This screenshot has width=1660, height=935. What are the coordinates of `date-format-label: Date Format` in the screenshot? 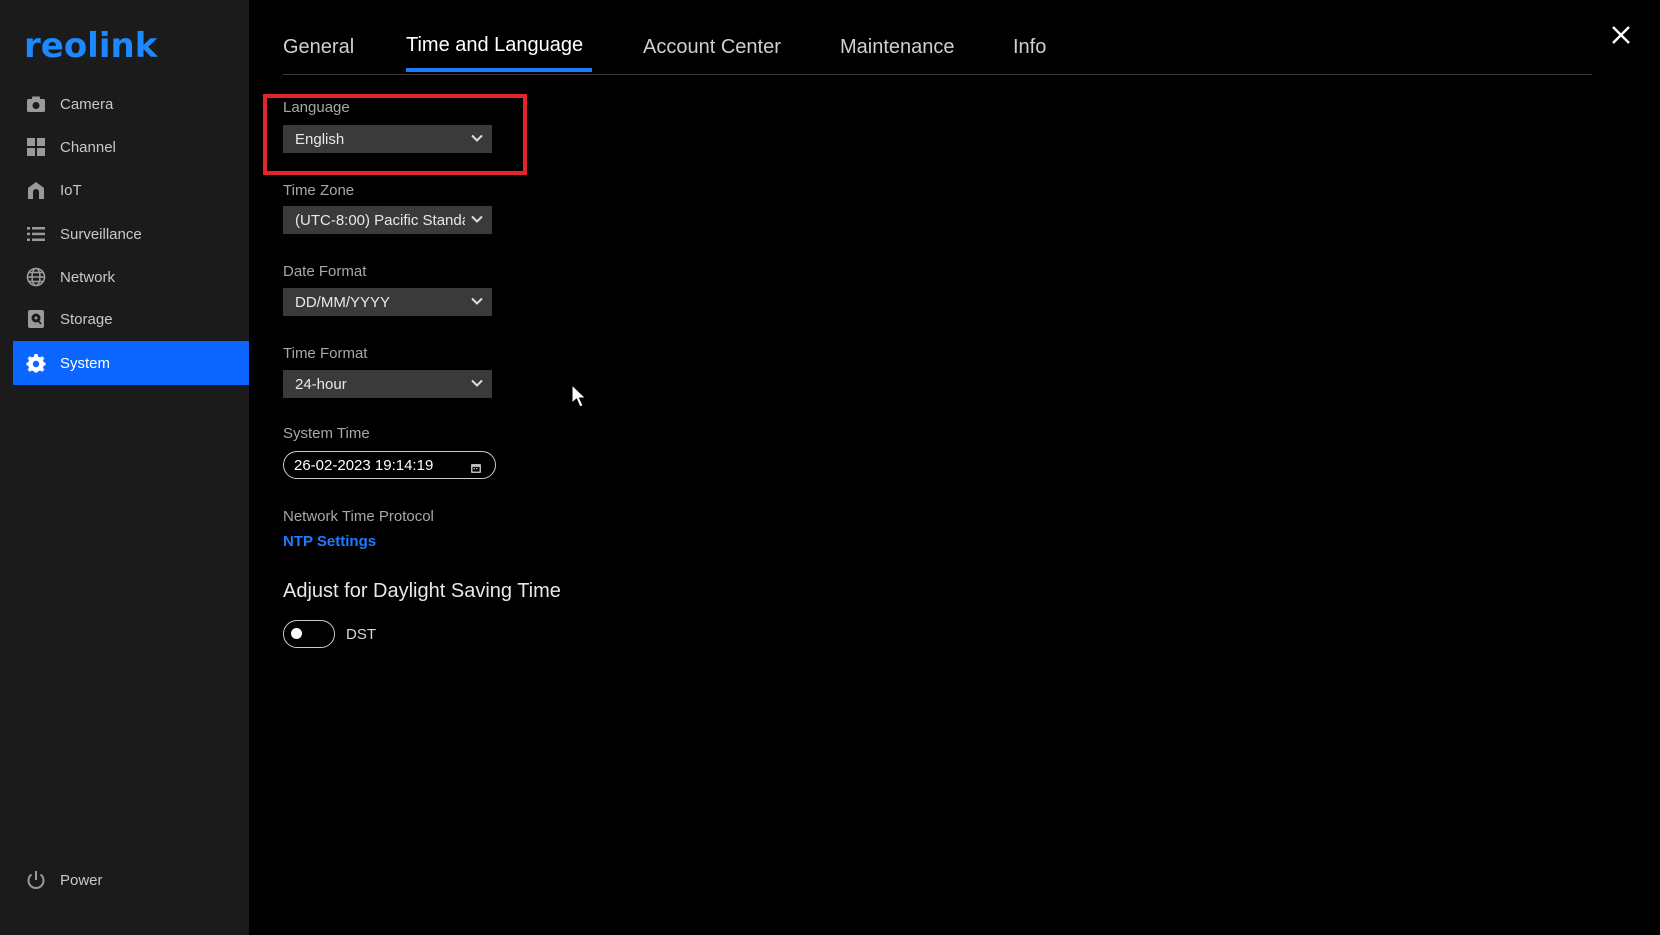 It's located at (325, 271).